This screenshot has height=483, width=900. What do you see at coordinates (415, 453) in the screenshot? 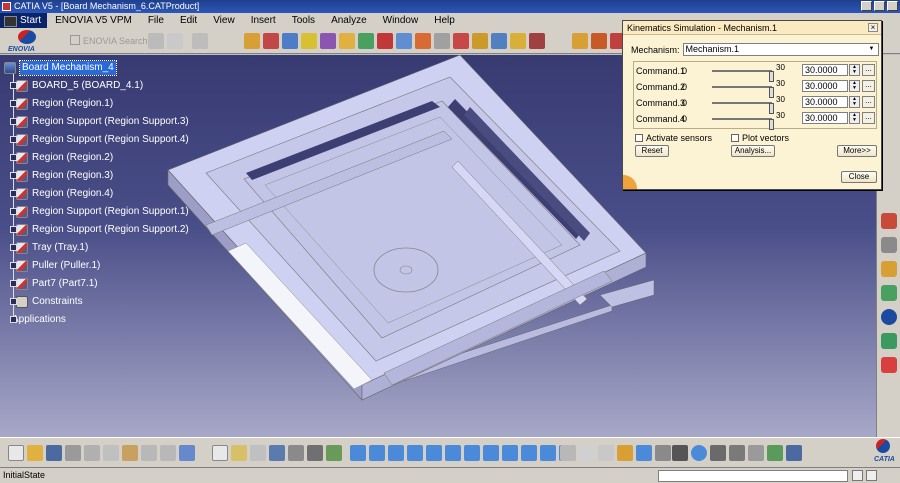
I see `rotate-icon` at bounding box center [415, 453].